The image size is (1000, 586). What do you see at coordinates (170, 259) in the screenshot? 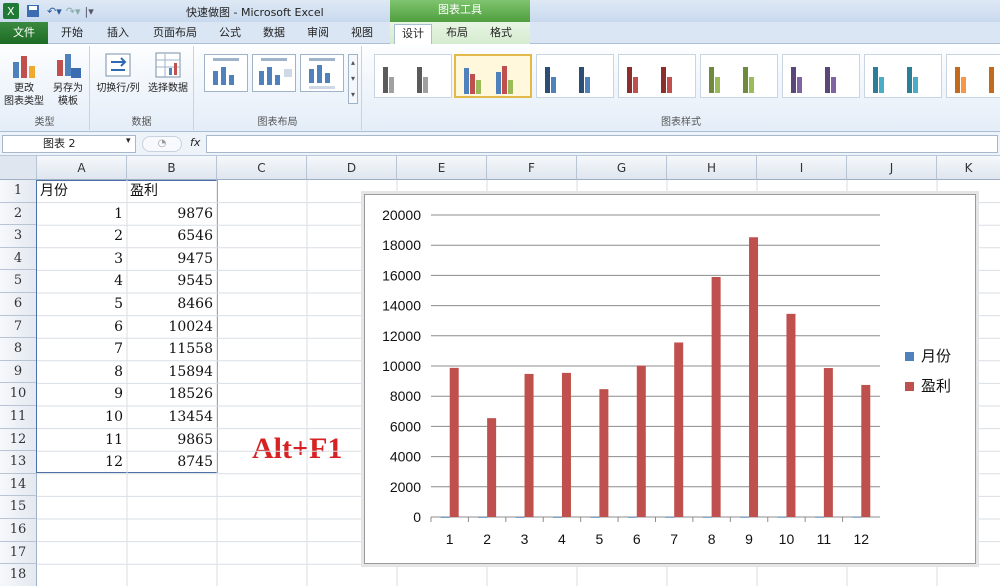
I see `cell-b4: 9475` at bounding box center [170, 259].